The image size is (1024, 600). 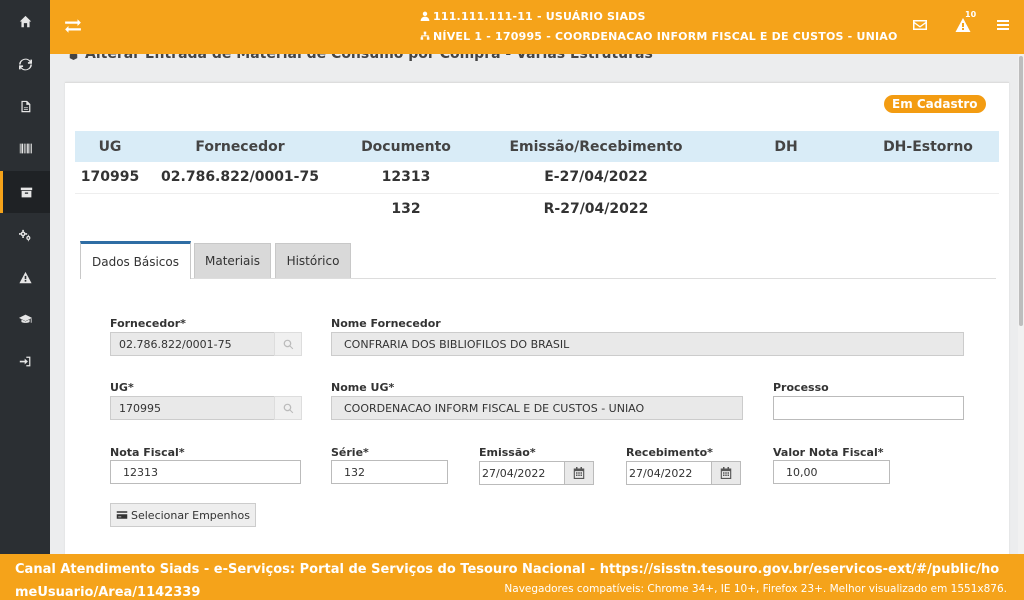 I want to click on sidebar-item-refresh, so click(x=25, y=64).